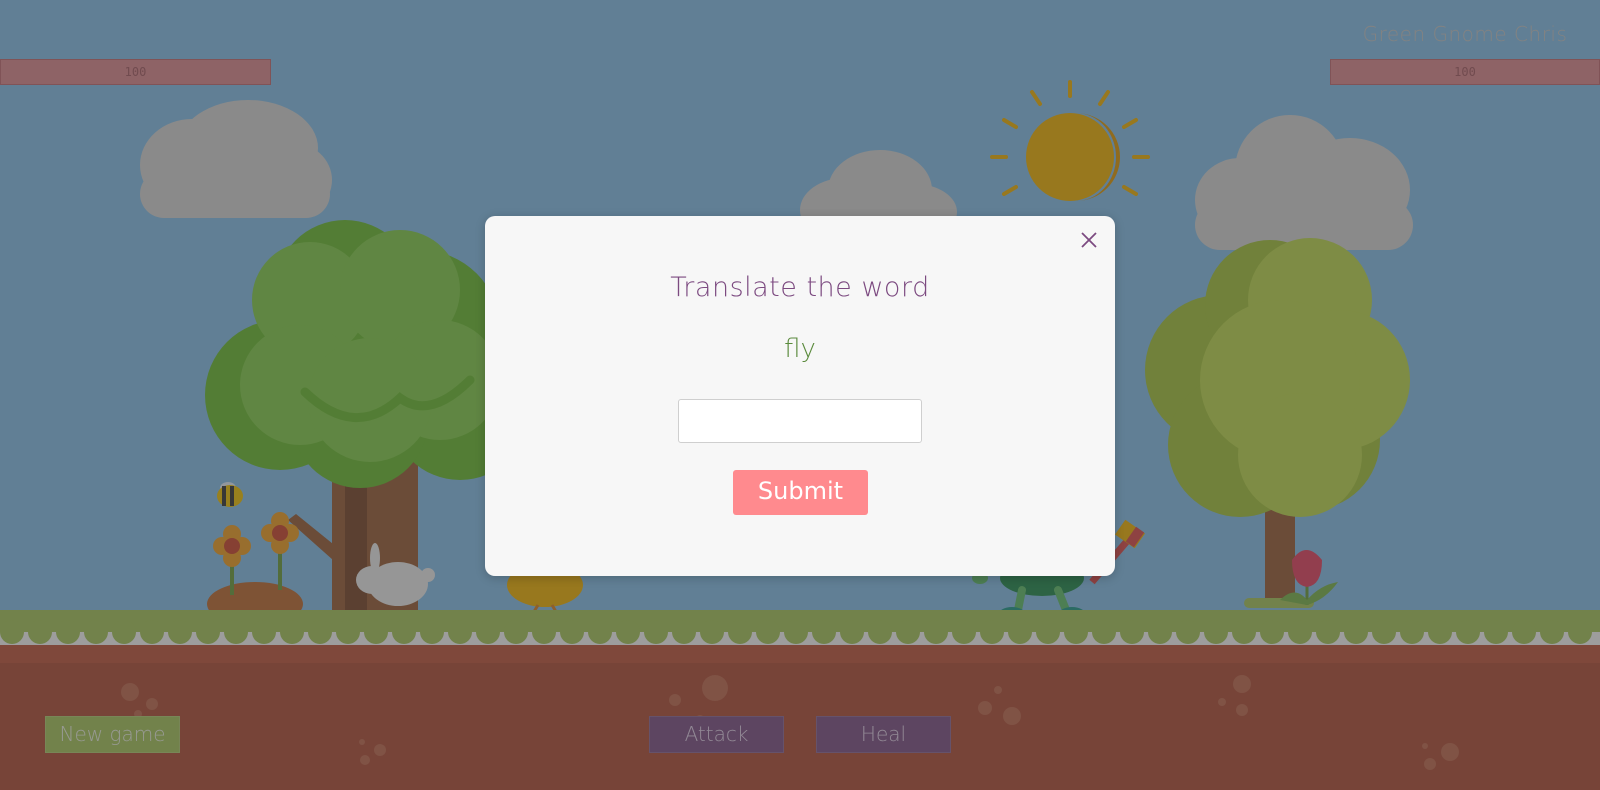 The width and height of the screenshot is (1600, 790). What do you see at coordinates (800, 421) in the screenshot?
I see `answer-input` at bounding box center [800, 421].